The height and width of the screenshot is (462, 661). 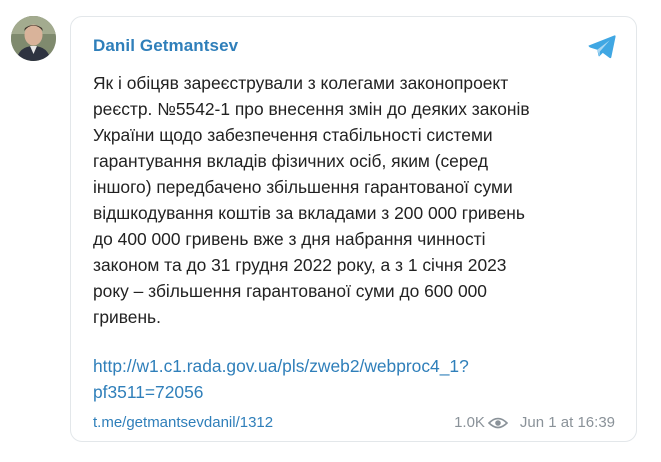 What do you see at coordinates (602, 47) in the screenshot?
I see `telegram-icon` at bounding box center [602, 47].